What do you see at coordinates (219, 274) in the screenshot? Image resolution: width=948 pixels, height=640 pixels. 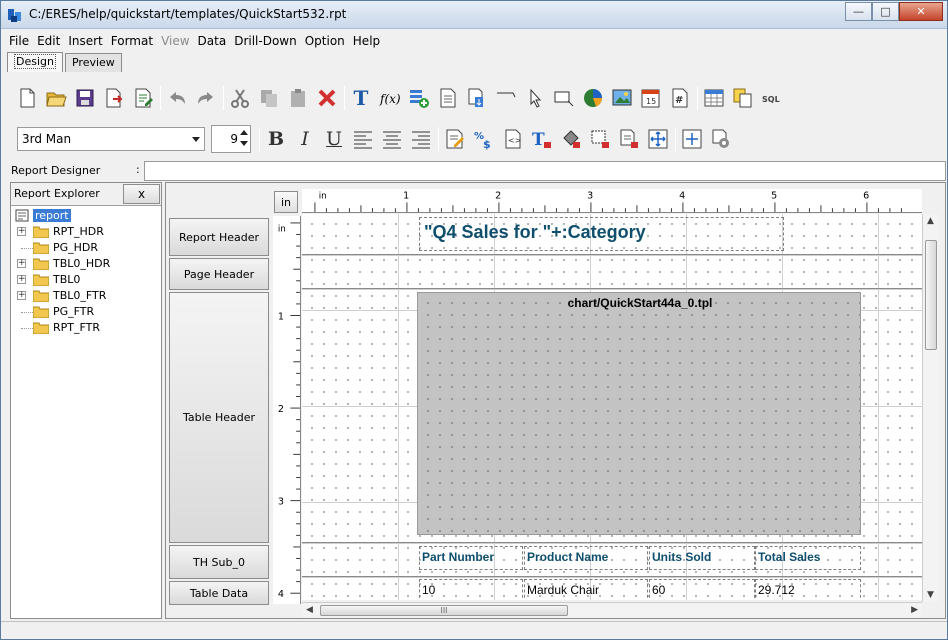 I see `band-page-header: Page Header` at bounding box center [219, 274].